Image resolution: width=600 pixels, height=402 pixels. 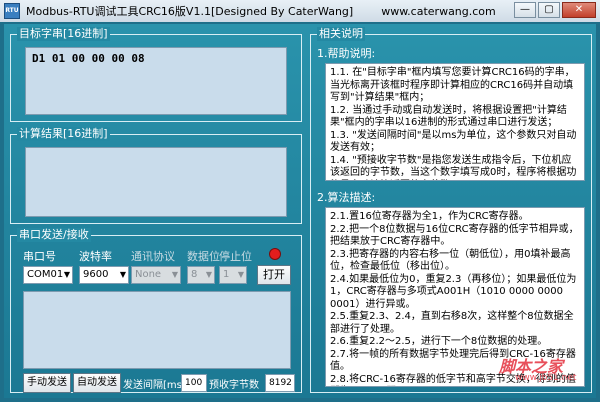 What do you see at coordinates (148, 274) in the screenshot?
I see `protocol-select-value: None` at bounding box center [148, 274].